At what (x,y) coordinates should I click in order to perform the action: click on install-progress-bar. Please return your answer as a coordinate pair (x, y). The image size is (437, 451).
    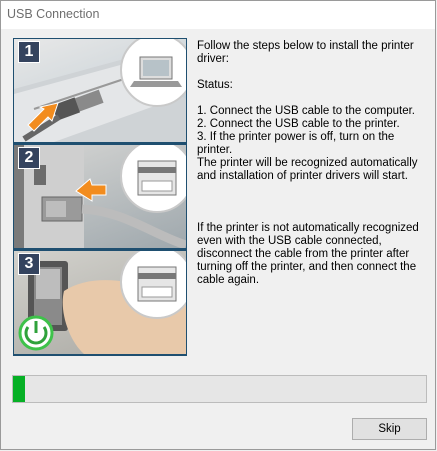
    Looking at the image, I should click on (219, 389).